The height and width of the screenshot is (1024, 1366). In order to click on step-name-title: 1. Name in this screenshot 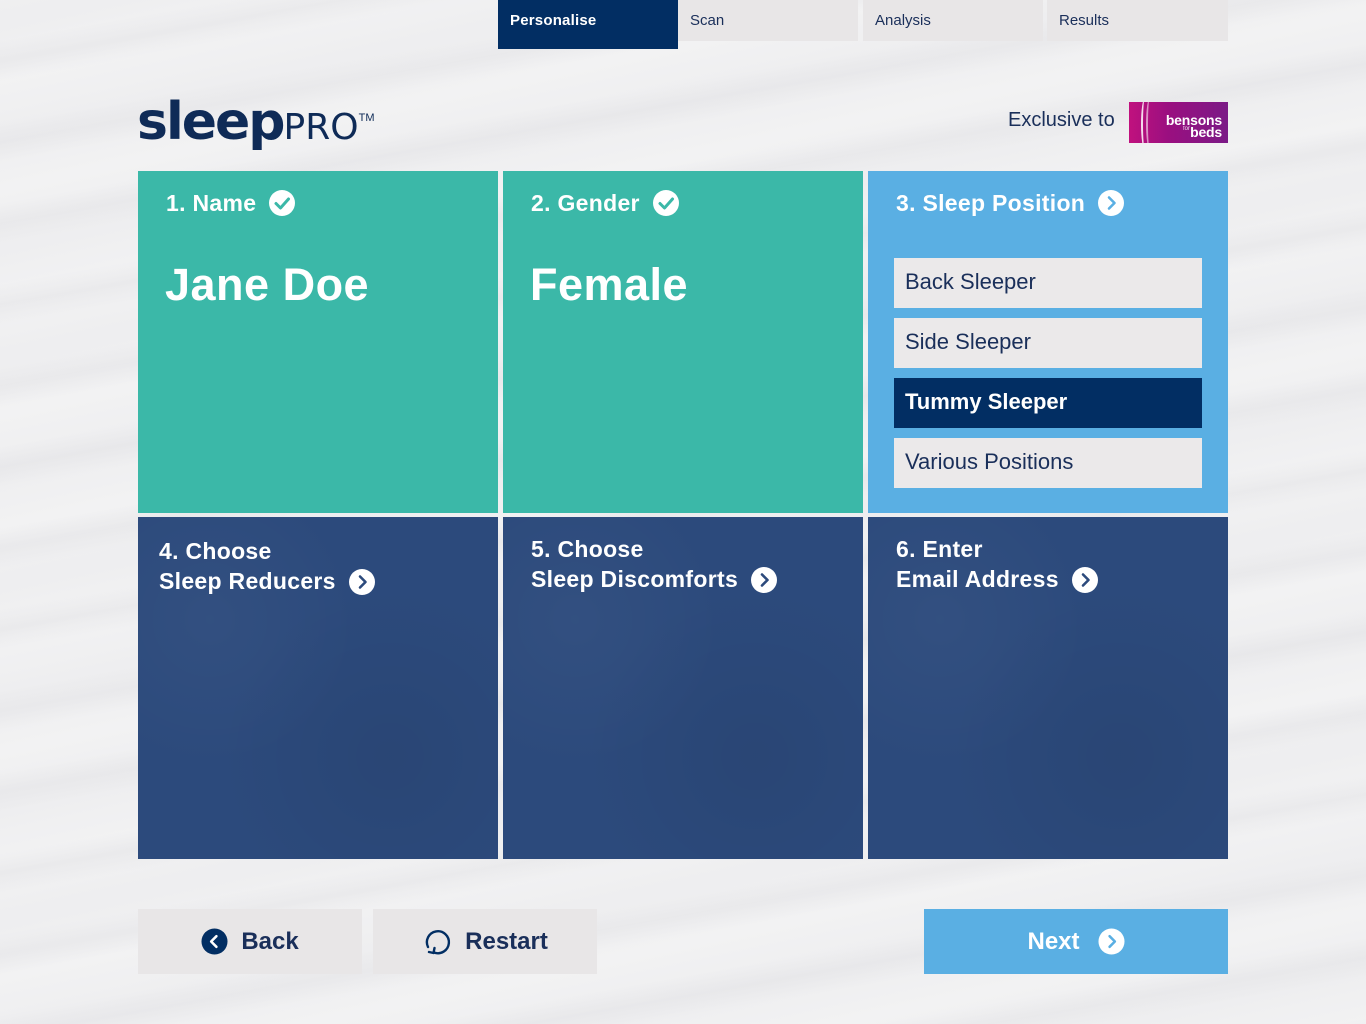, I will do `click(231, 203)`.